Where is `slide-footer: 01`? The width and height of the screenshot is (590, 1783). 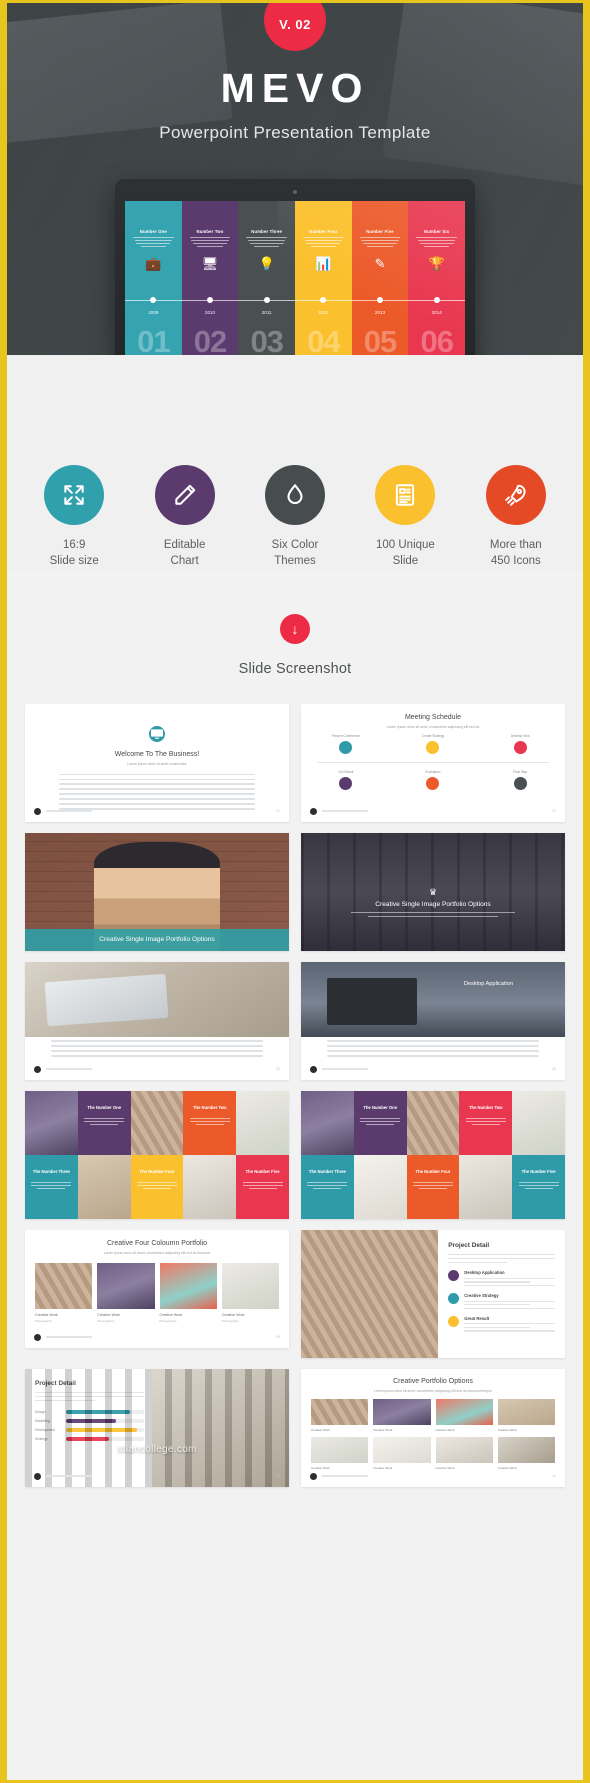 slide-footer: 01 is located at coordinates (157, 811).